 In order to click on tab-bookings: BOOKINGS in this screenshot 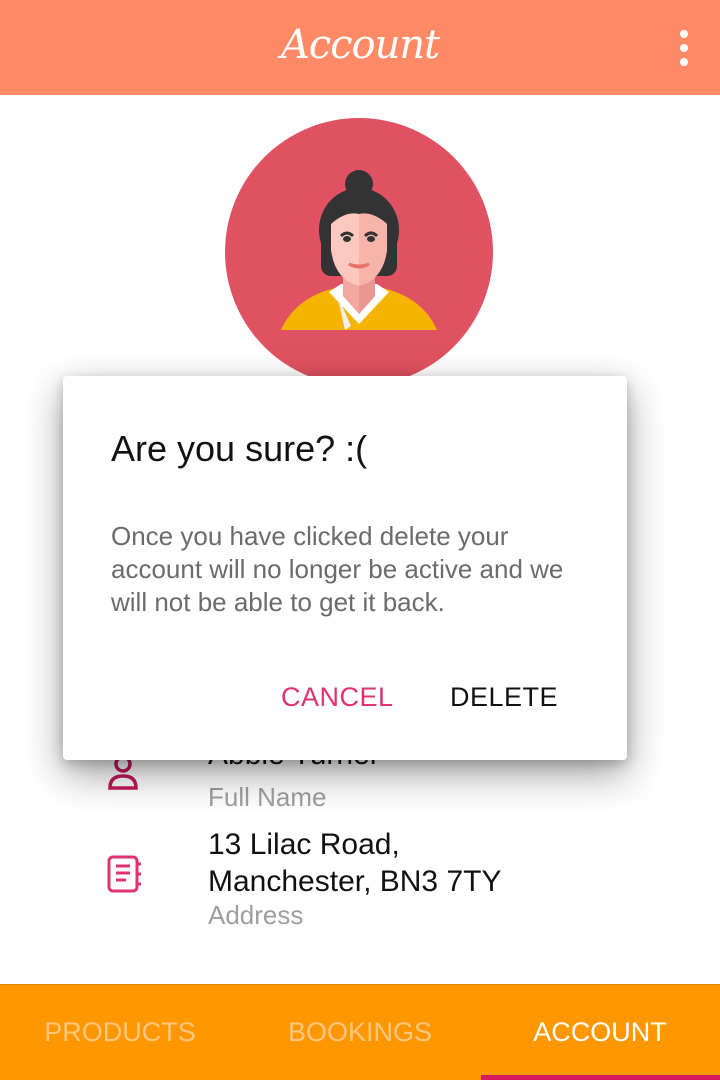, I will do `click(360, 1032)`.